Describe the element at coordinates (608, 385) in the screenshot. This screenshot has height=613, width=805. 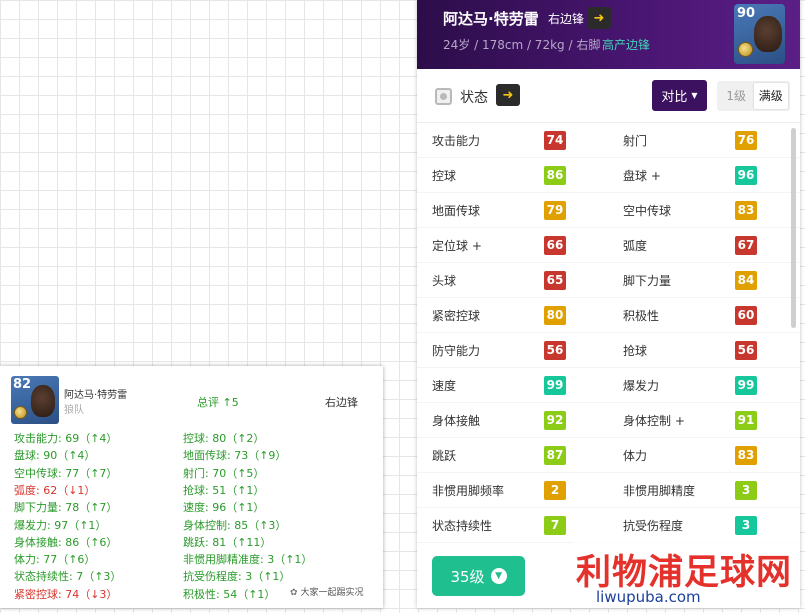
I see `stat-row: 速度 99 爆发力 99` at that location.